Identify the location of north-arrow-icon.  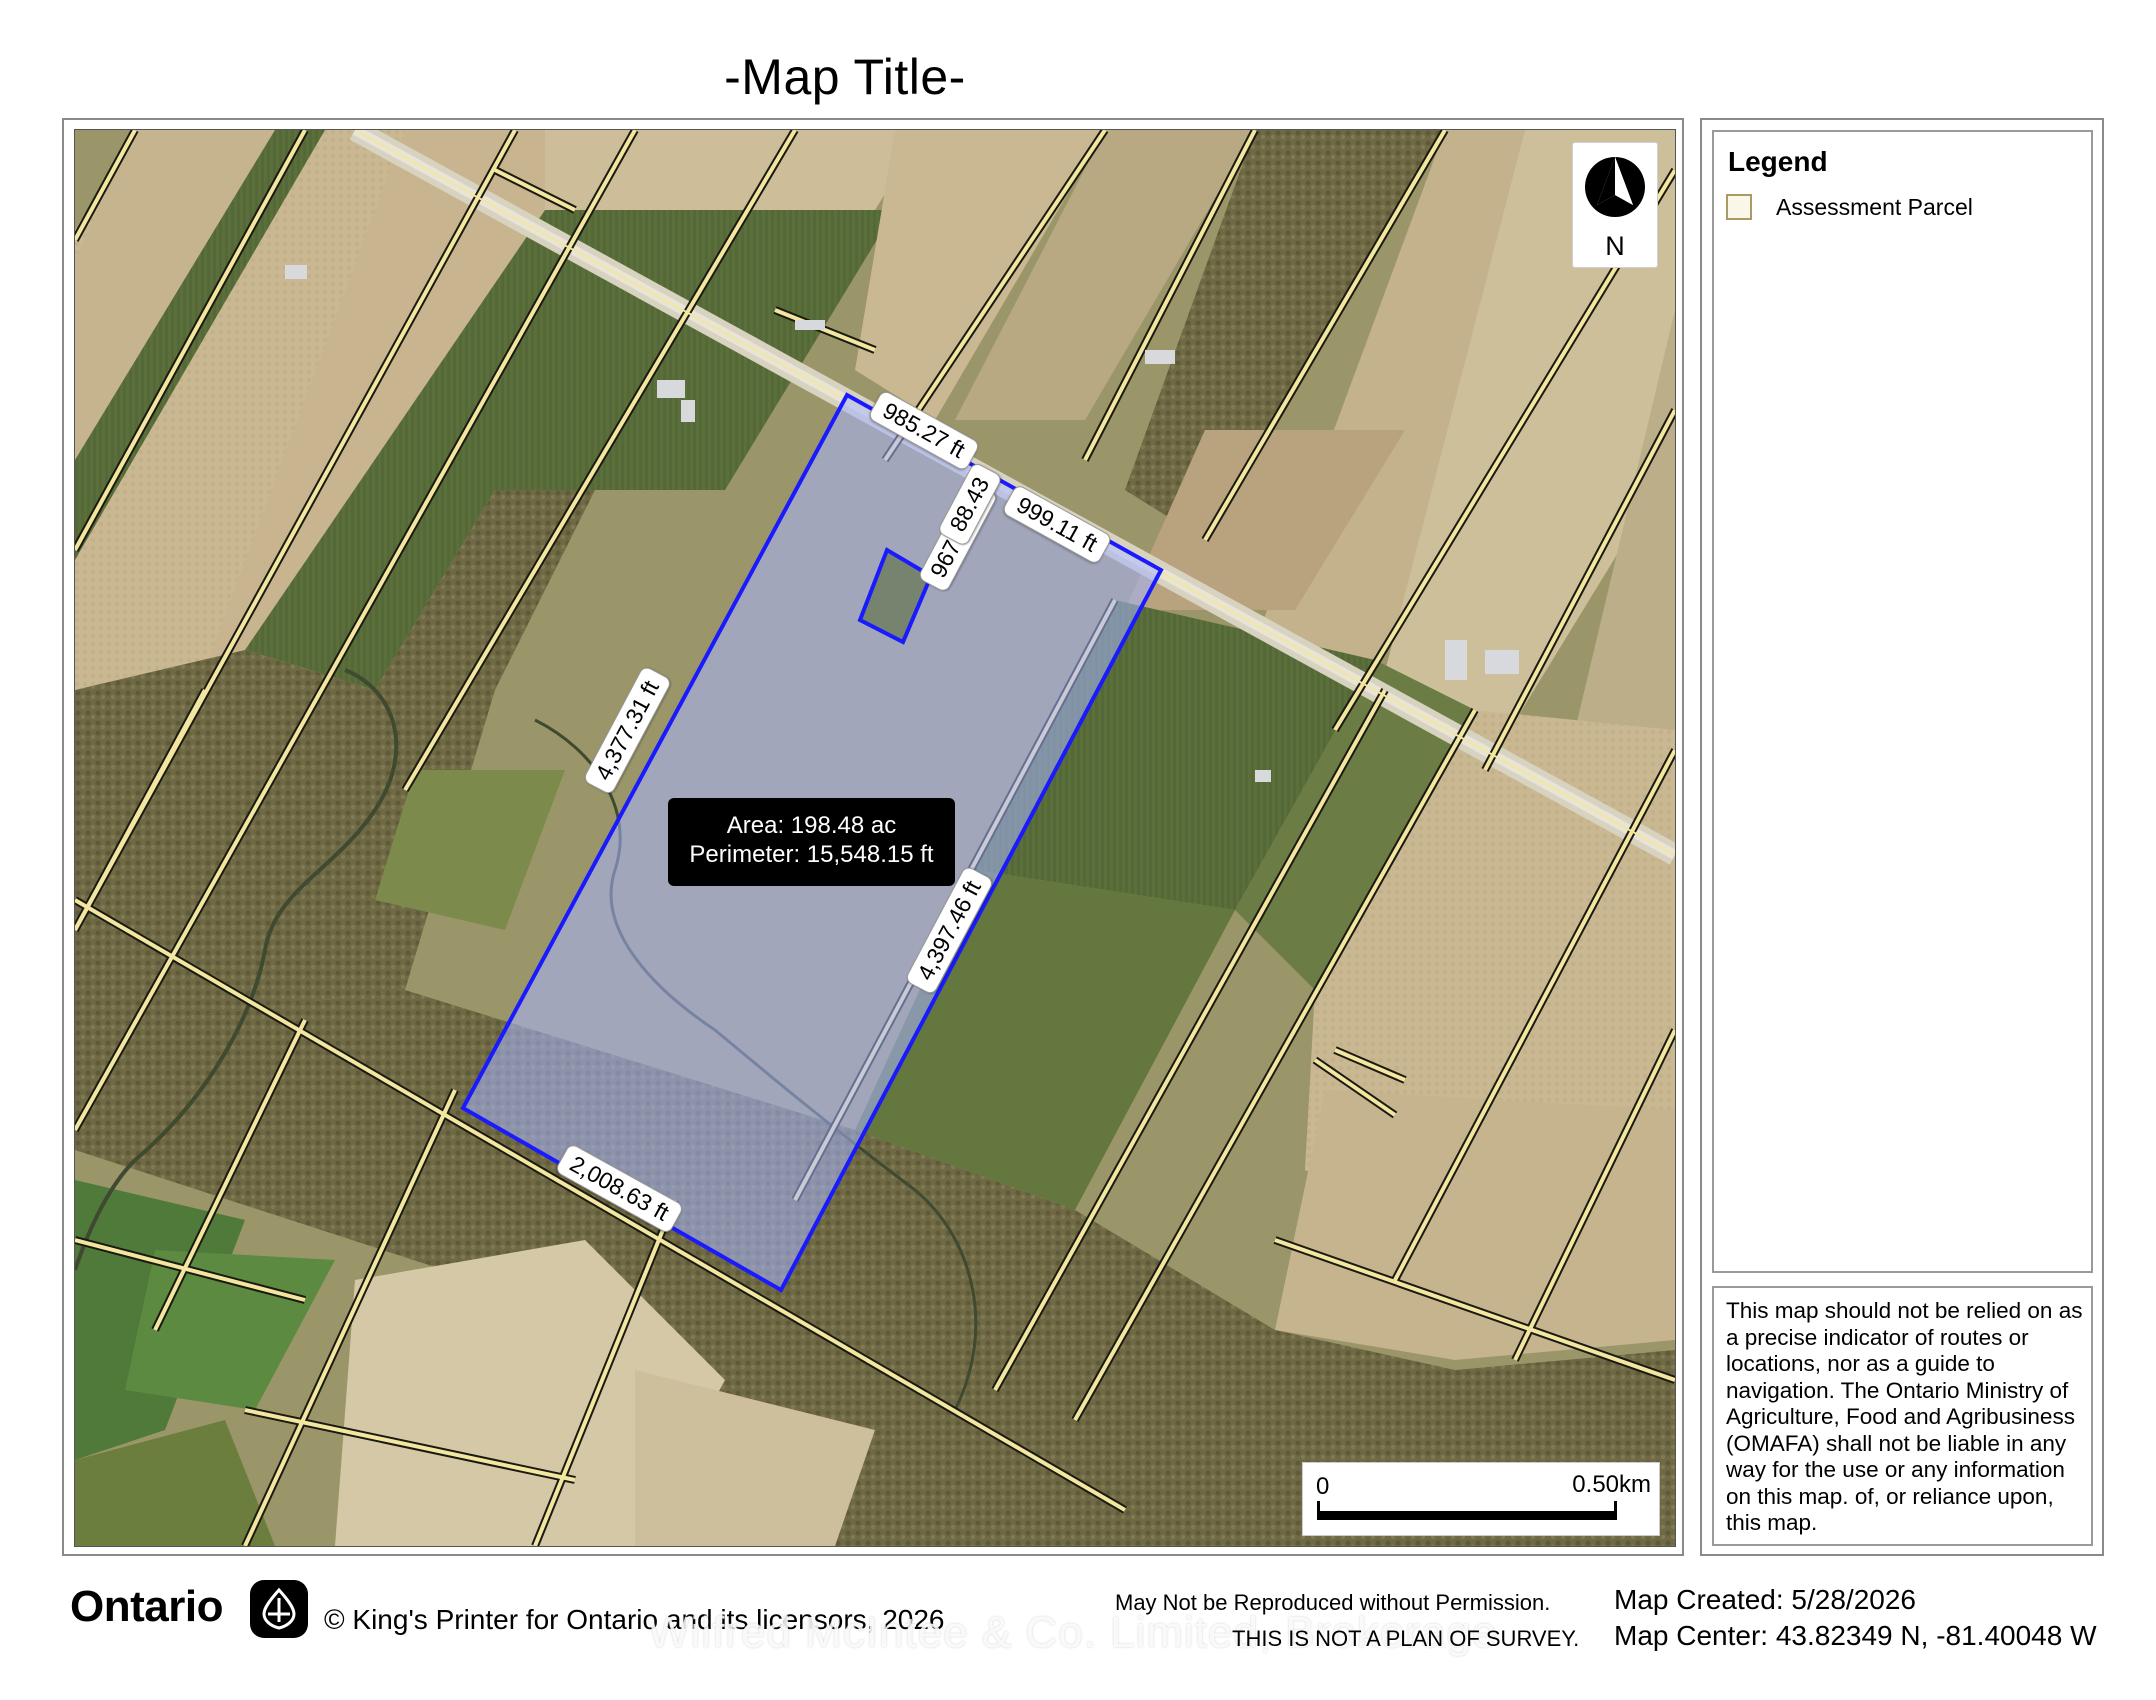
(1615, 187).